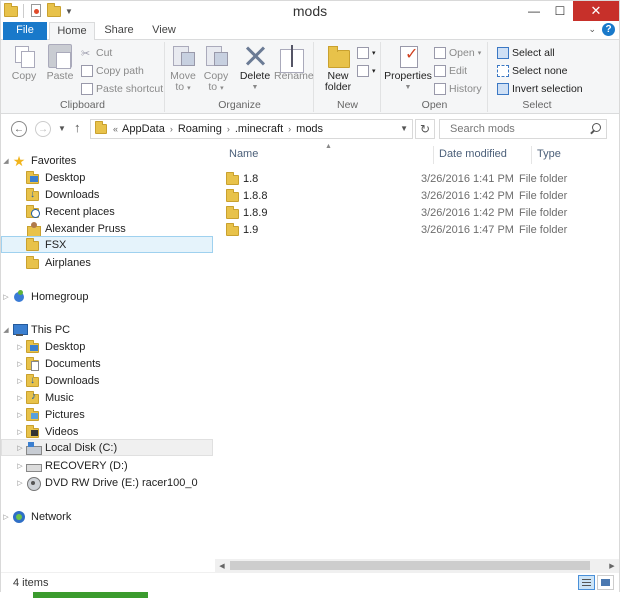  Describe the element at coordinates (338, 68) in the screenshot. I see `new-folder-button: New folder` at that location.